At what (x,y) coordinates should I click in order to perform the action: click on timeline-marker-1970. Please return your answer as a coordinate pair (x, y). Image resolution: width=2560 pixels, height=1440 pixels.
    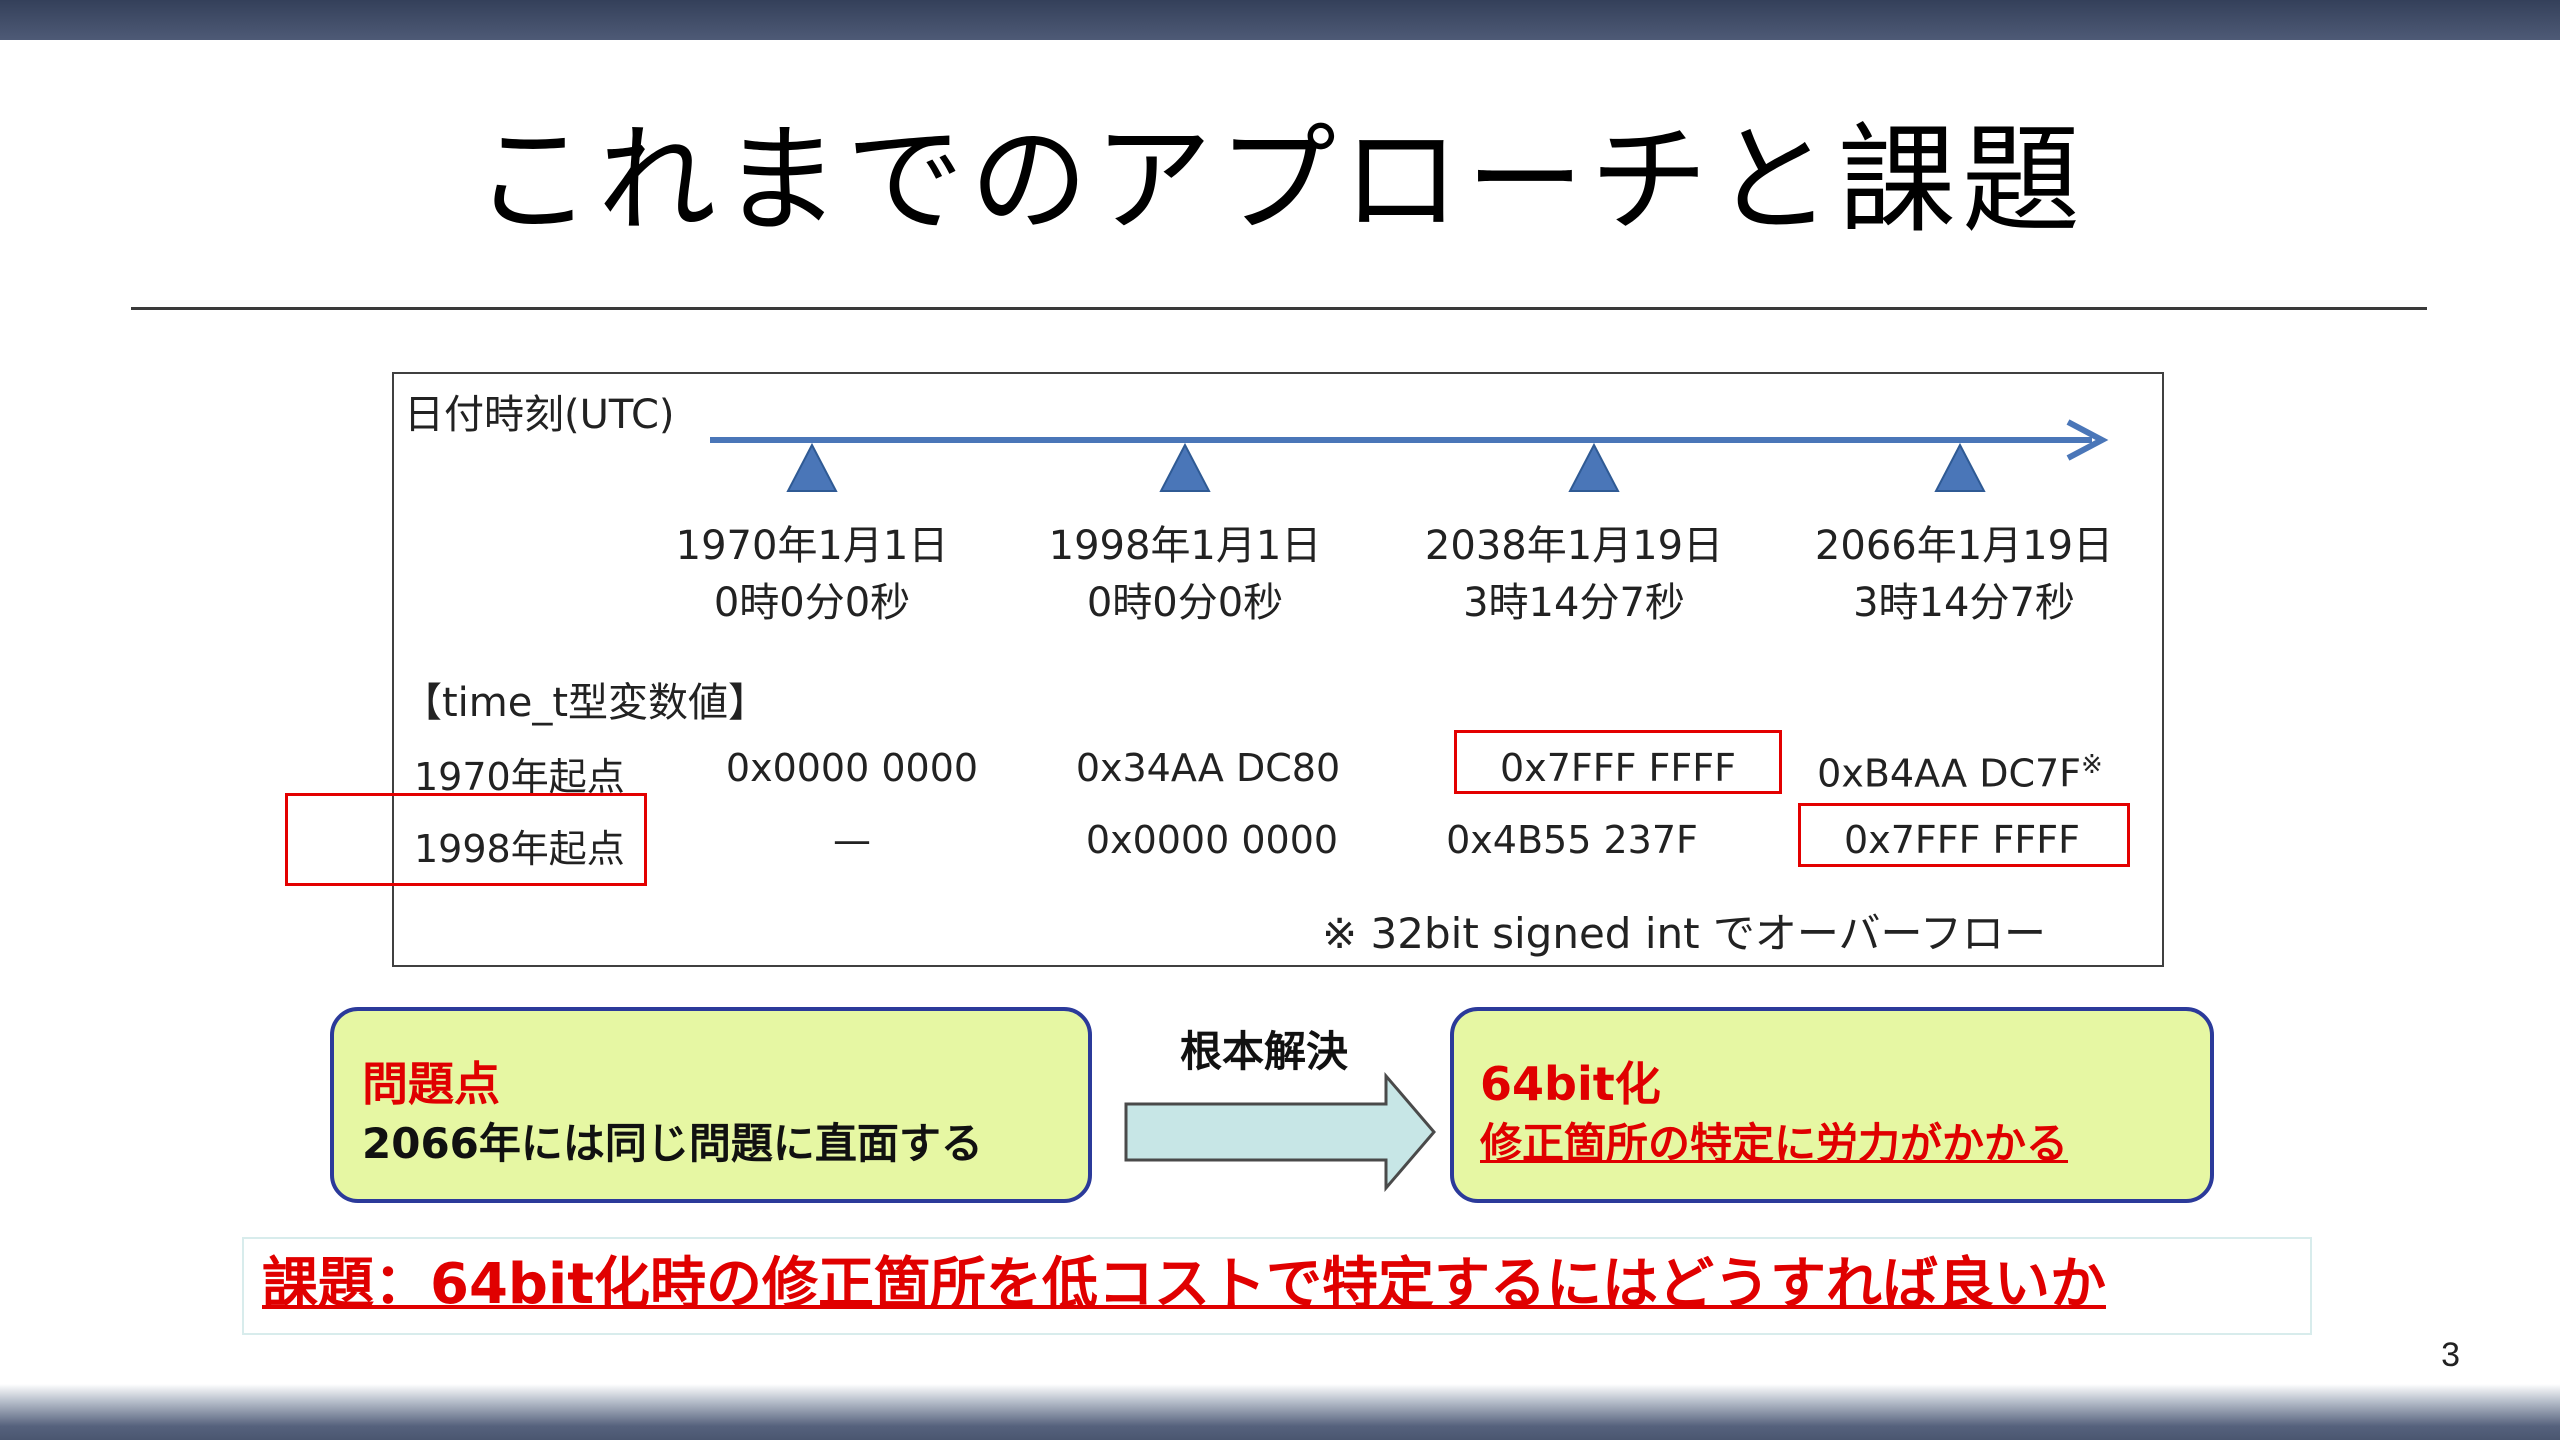
    Looking at the image, I should click on (812, 467).